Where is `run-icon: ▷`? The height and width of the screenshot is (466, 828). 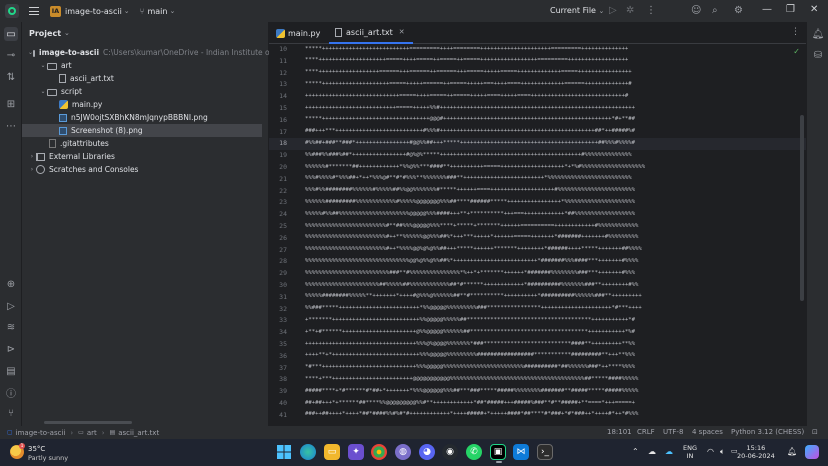
run-icon: ▷ is located at coordinates (613, 11).